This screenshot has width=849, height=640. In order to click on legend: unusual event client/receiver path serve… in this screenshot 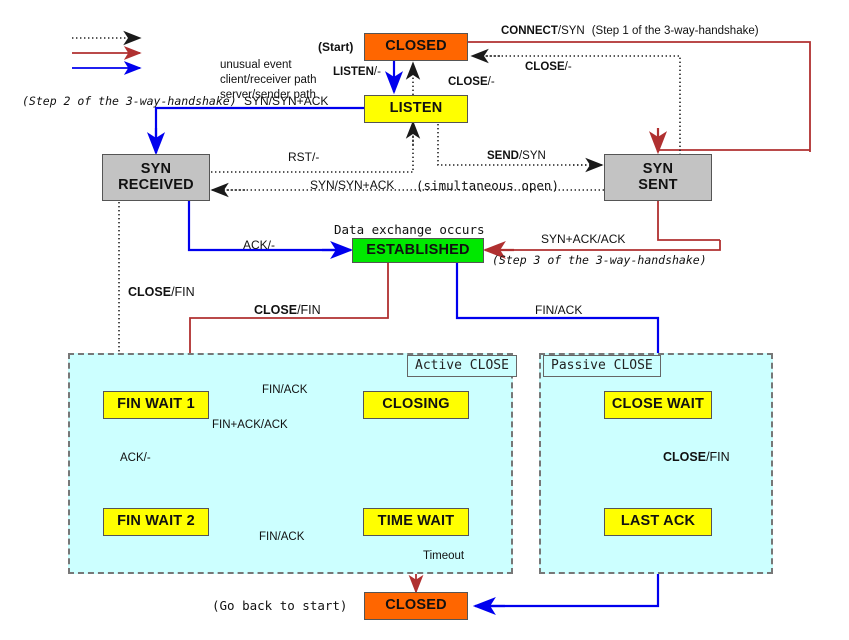, I will do `click(202, 64)`.